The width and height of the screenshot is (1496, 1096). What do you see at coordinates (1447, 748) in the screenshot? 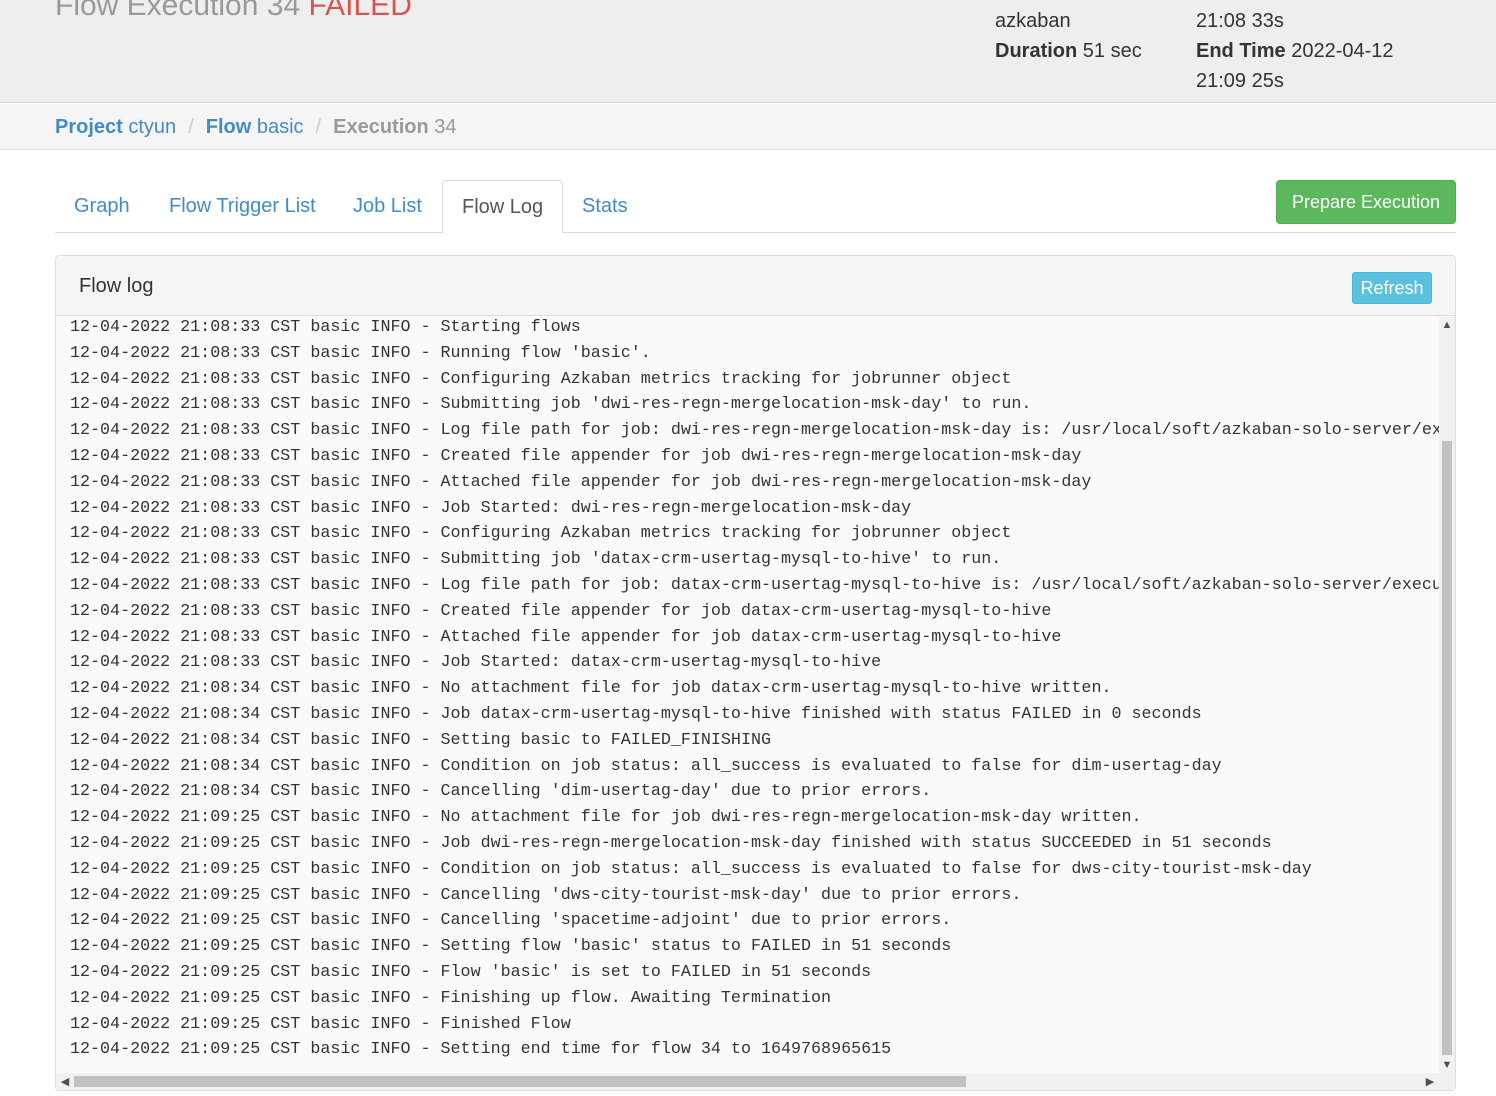
I see `vertical-scroll-thumb` at bounding box center [1447, 748].